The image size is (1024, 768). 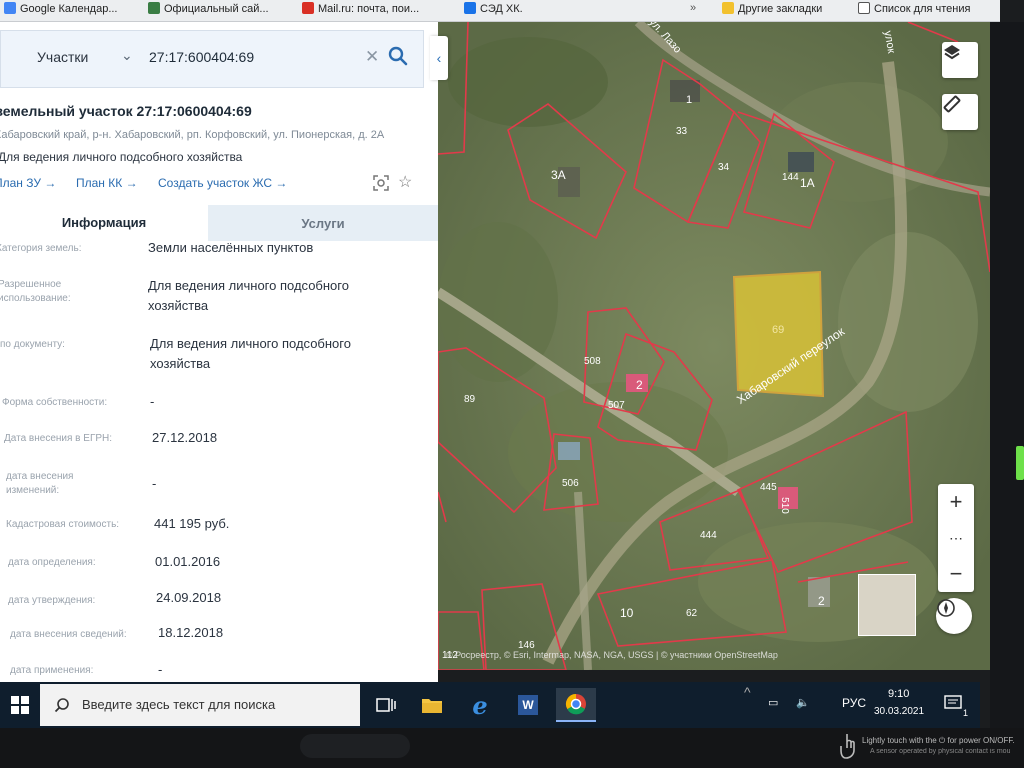 I want to click on site-icon, so click(x=154, y=8).